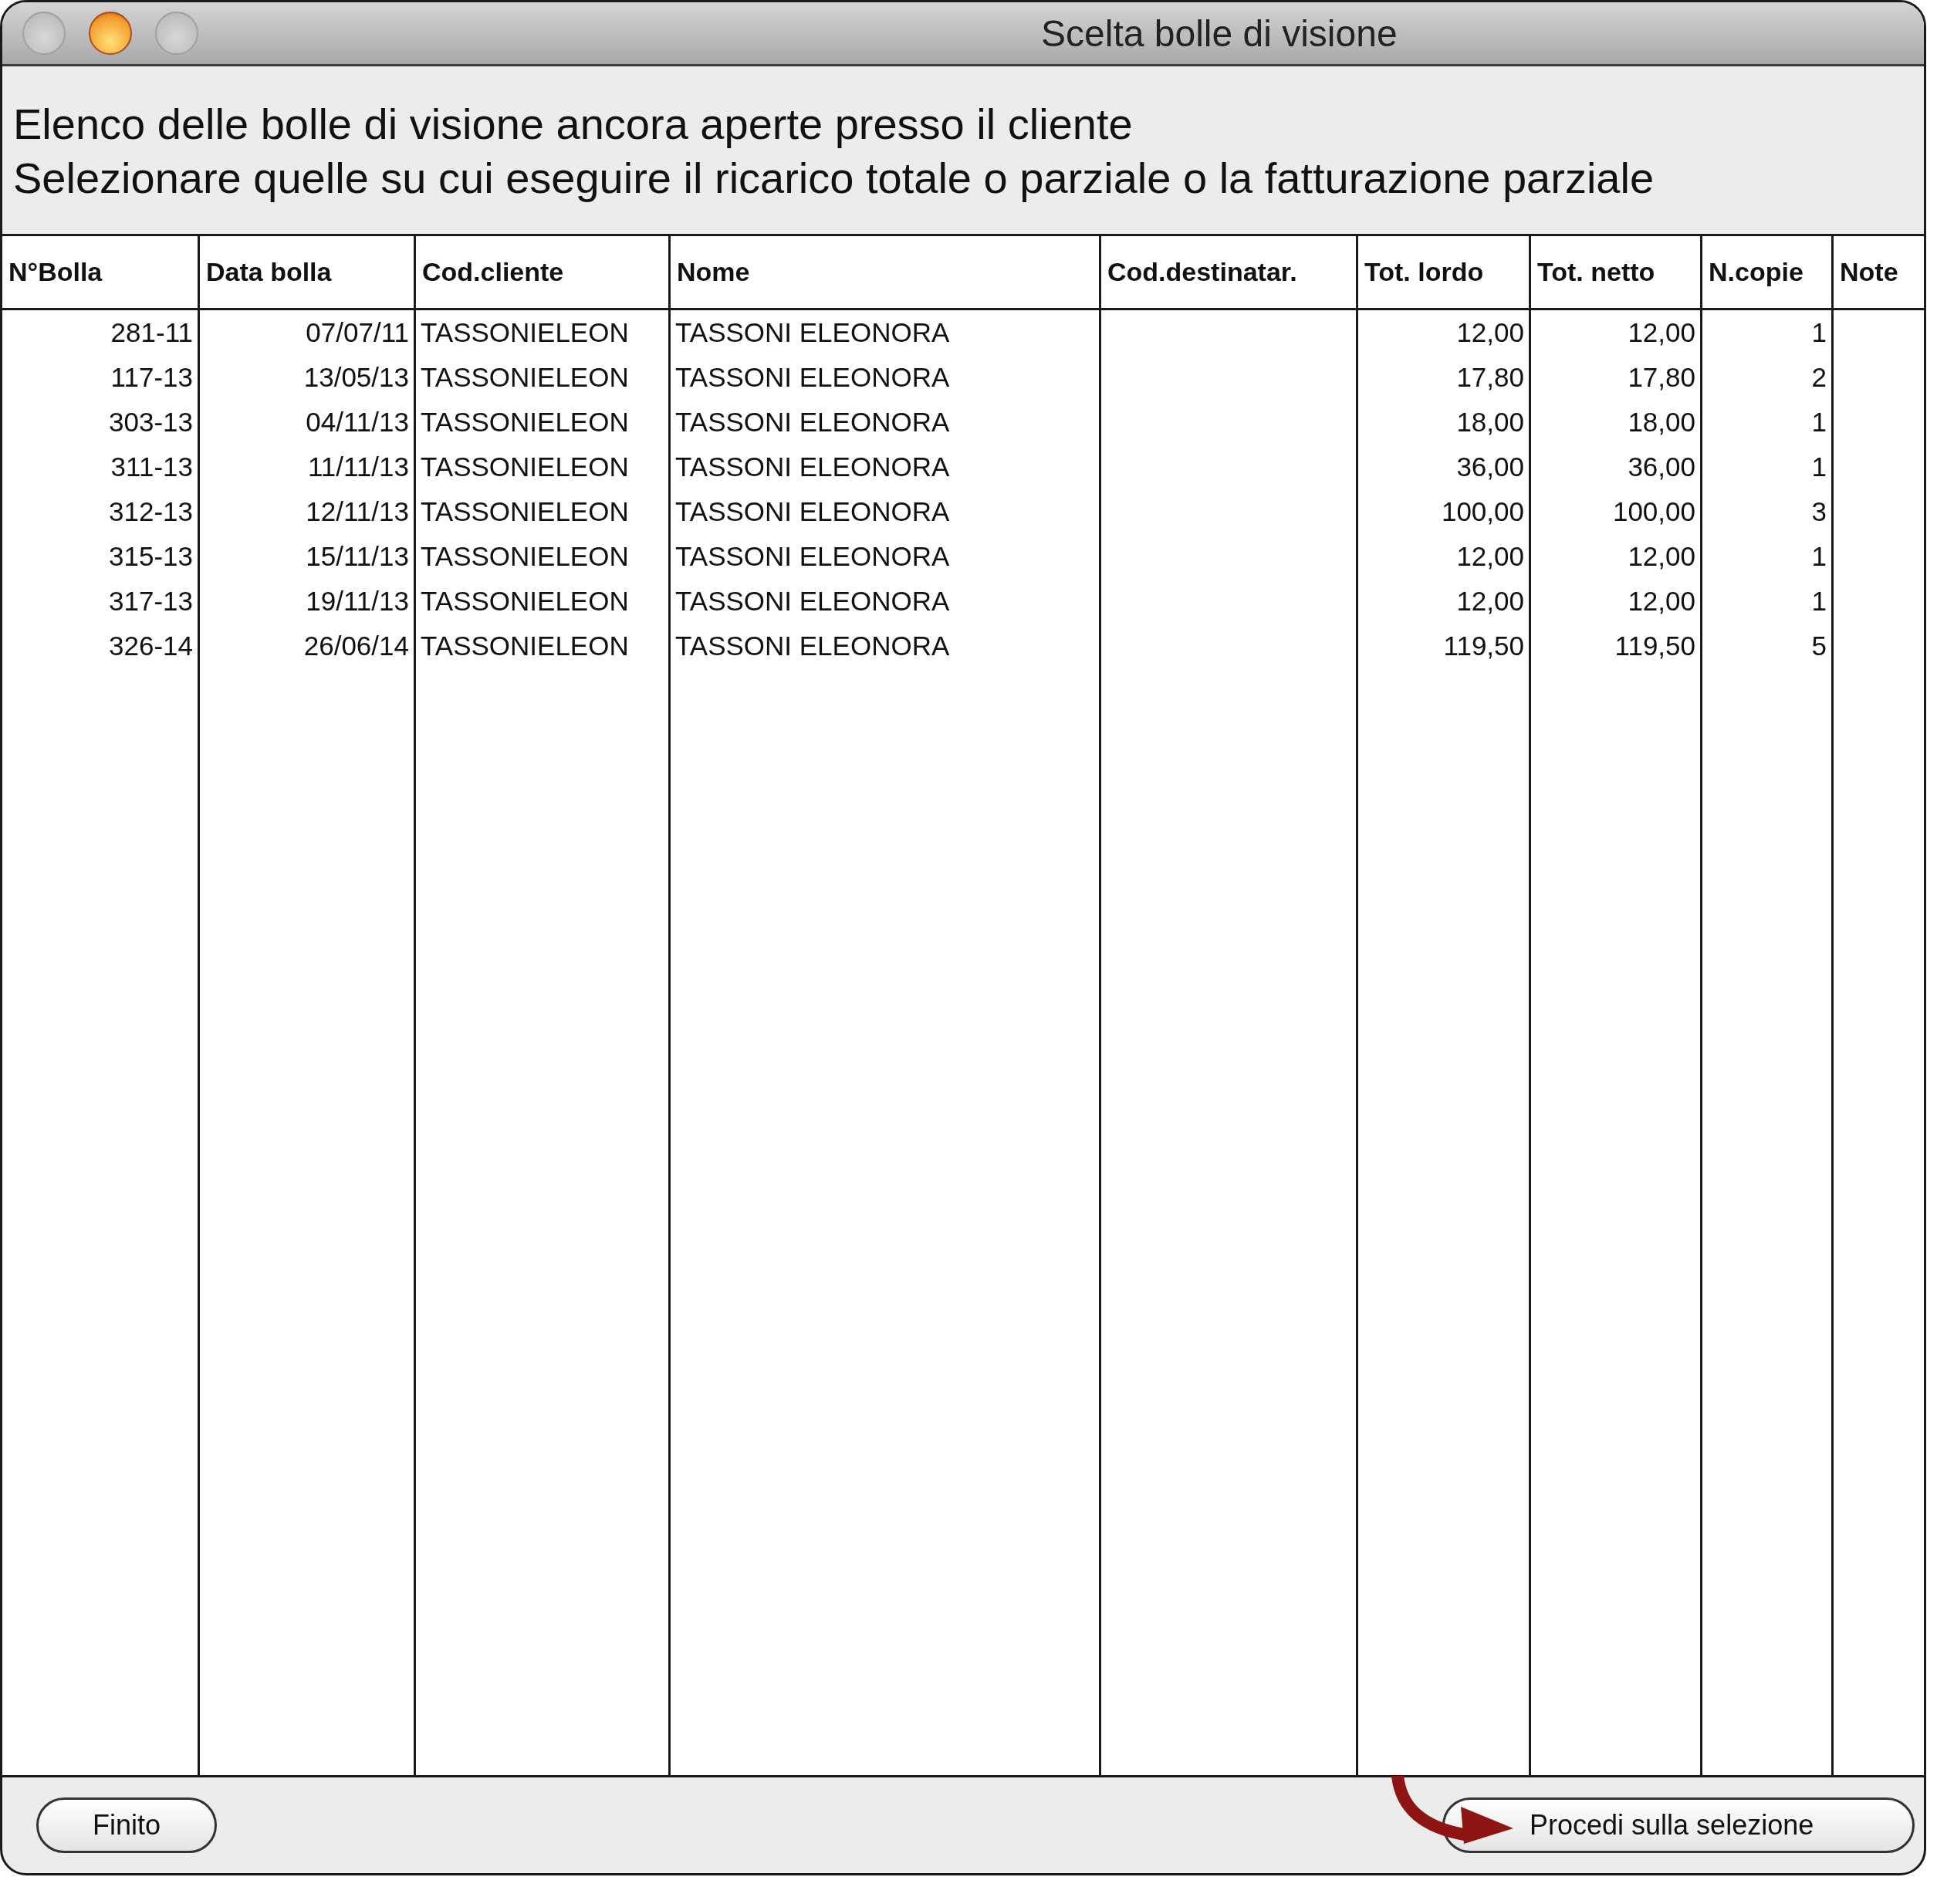  I want to click on minimize-icon, so click(110, 33).